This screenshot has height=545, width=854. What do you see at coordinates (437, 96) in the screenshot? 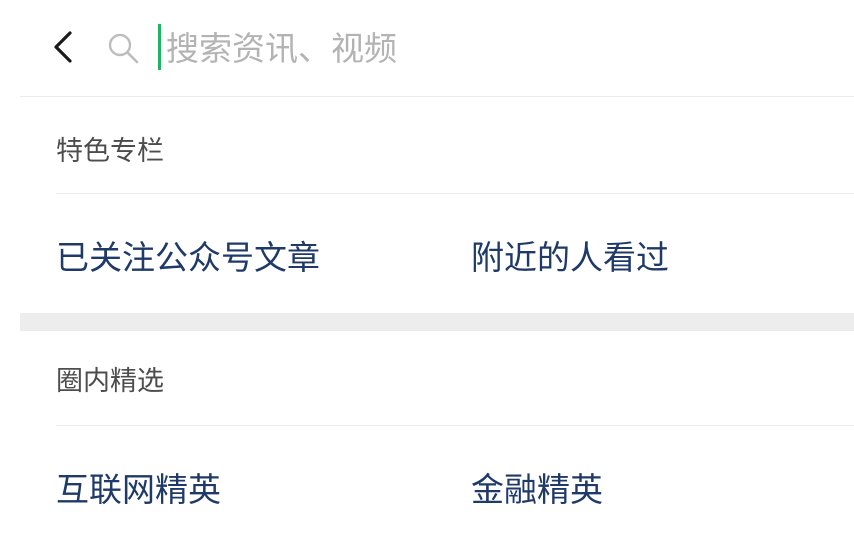
I see `header-divider` at bounding box center [437, 96].